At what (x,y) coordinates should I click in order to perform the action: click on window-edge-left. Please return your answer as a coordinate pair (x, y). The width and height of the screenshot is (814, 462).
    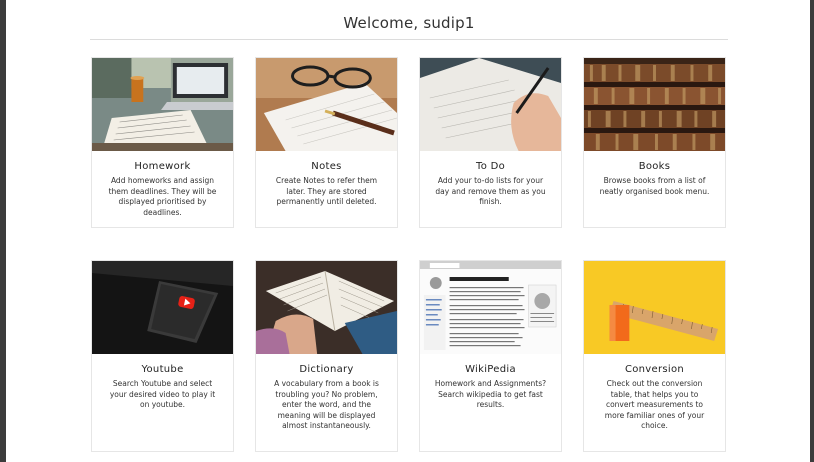
    Looking at the image, I should click on (3, 231).